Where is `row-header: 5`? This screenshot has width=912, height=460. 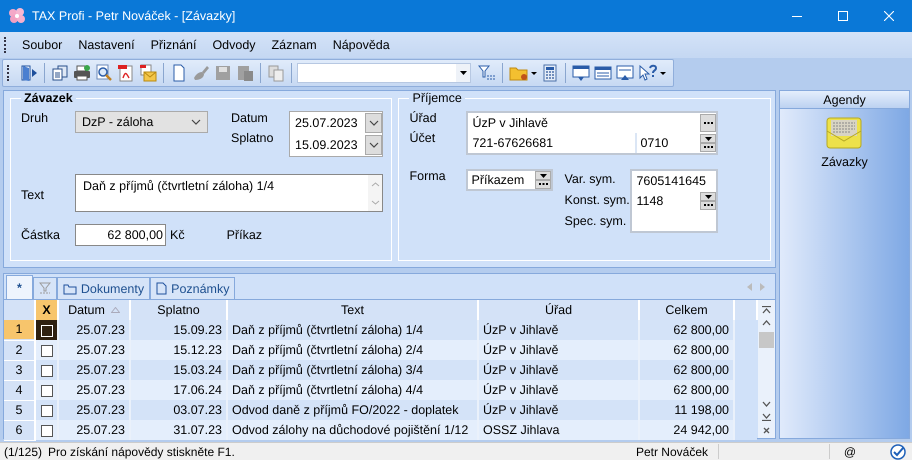
row-header: 5 is located at coordinates (19, 410).